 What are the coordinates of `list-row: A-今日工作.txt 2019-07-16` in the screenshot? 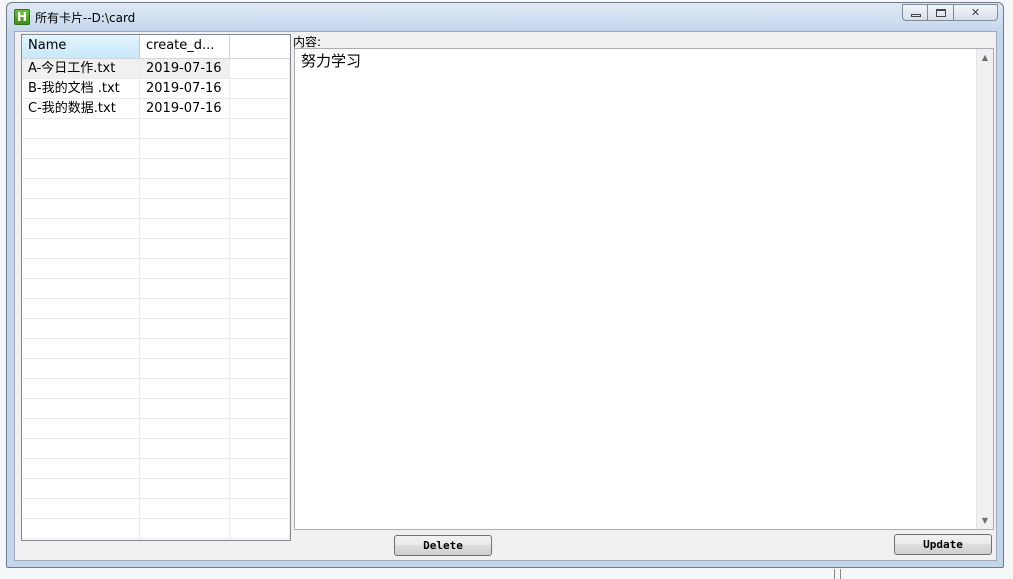 It's located at (156, 69).